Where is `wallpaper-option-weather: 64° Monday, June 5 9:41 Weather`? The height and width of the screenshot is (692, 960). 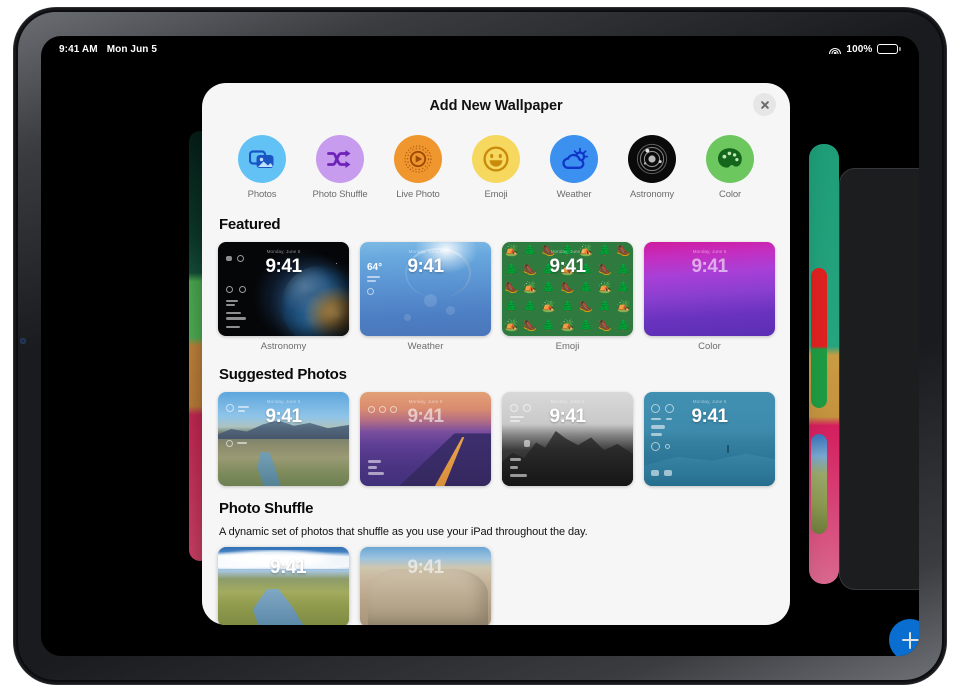
wallpaper-option-weather: 64° Monday, June 5 9:41 Weather is located at coordinates (425, 297).